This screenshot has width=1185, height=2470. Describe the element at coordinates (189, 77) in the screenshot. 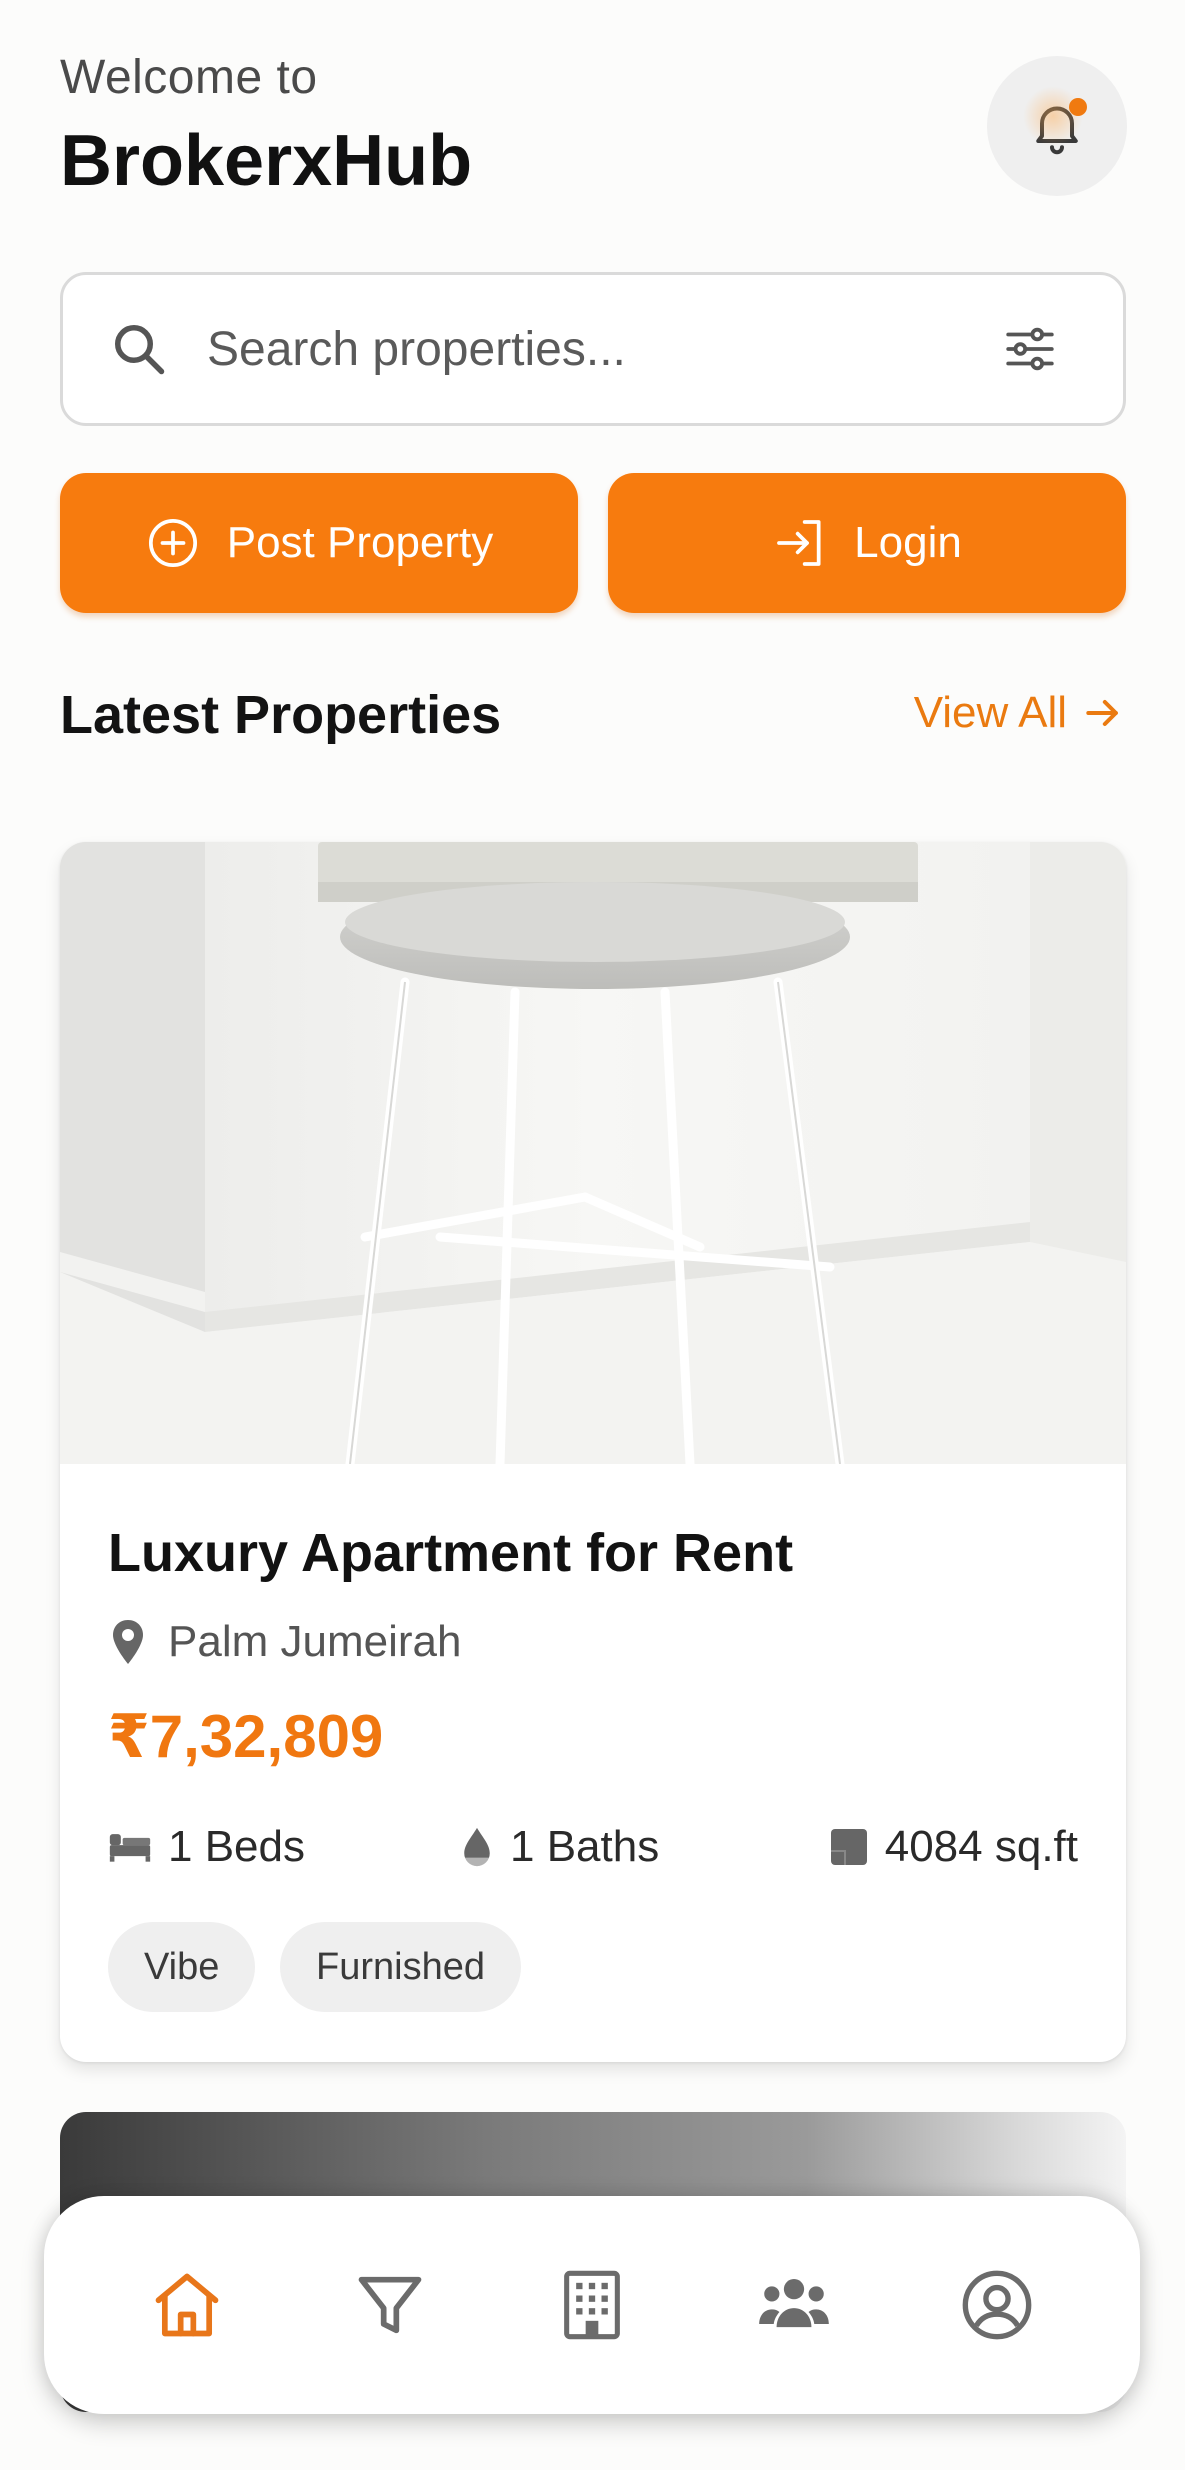

I see `welcome-text: Welcome to` at that location.